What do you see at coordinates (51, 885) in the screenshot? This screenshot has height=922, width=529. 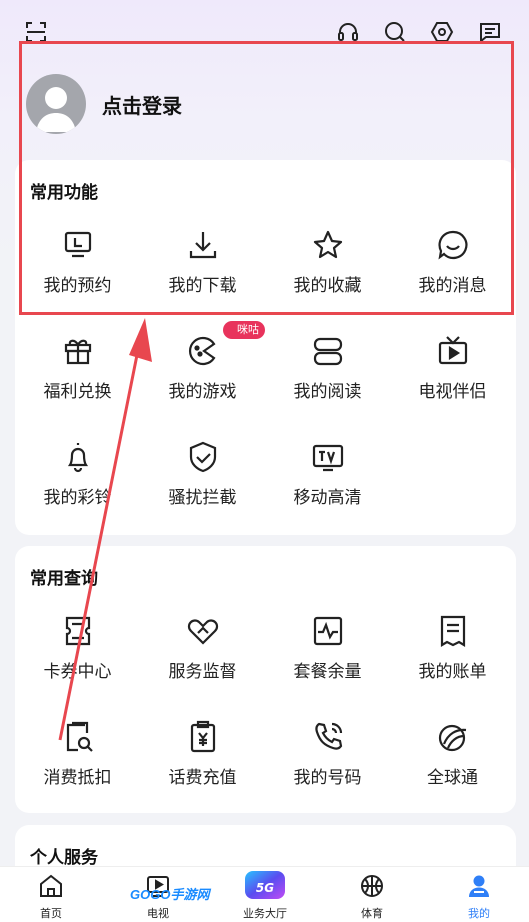 I see `home-icon` at bounding box center [51, 885].